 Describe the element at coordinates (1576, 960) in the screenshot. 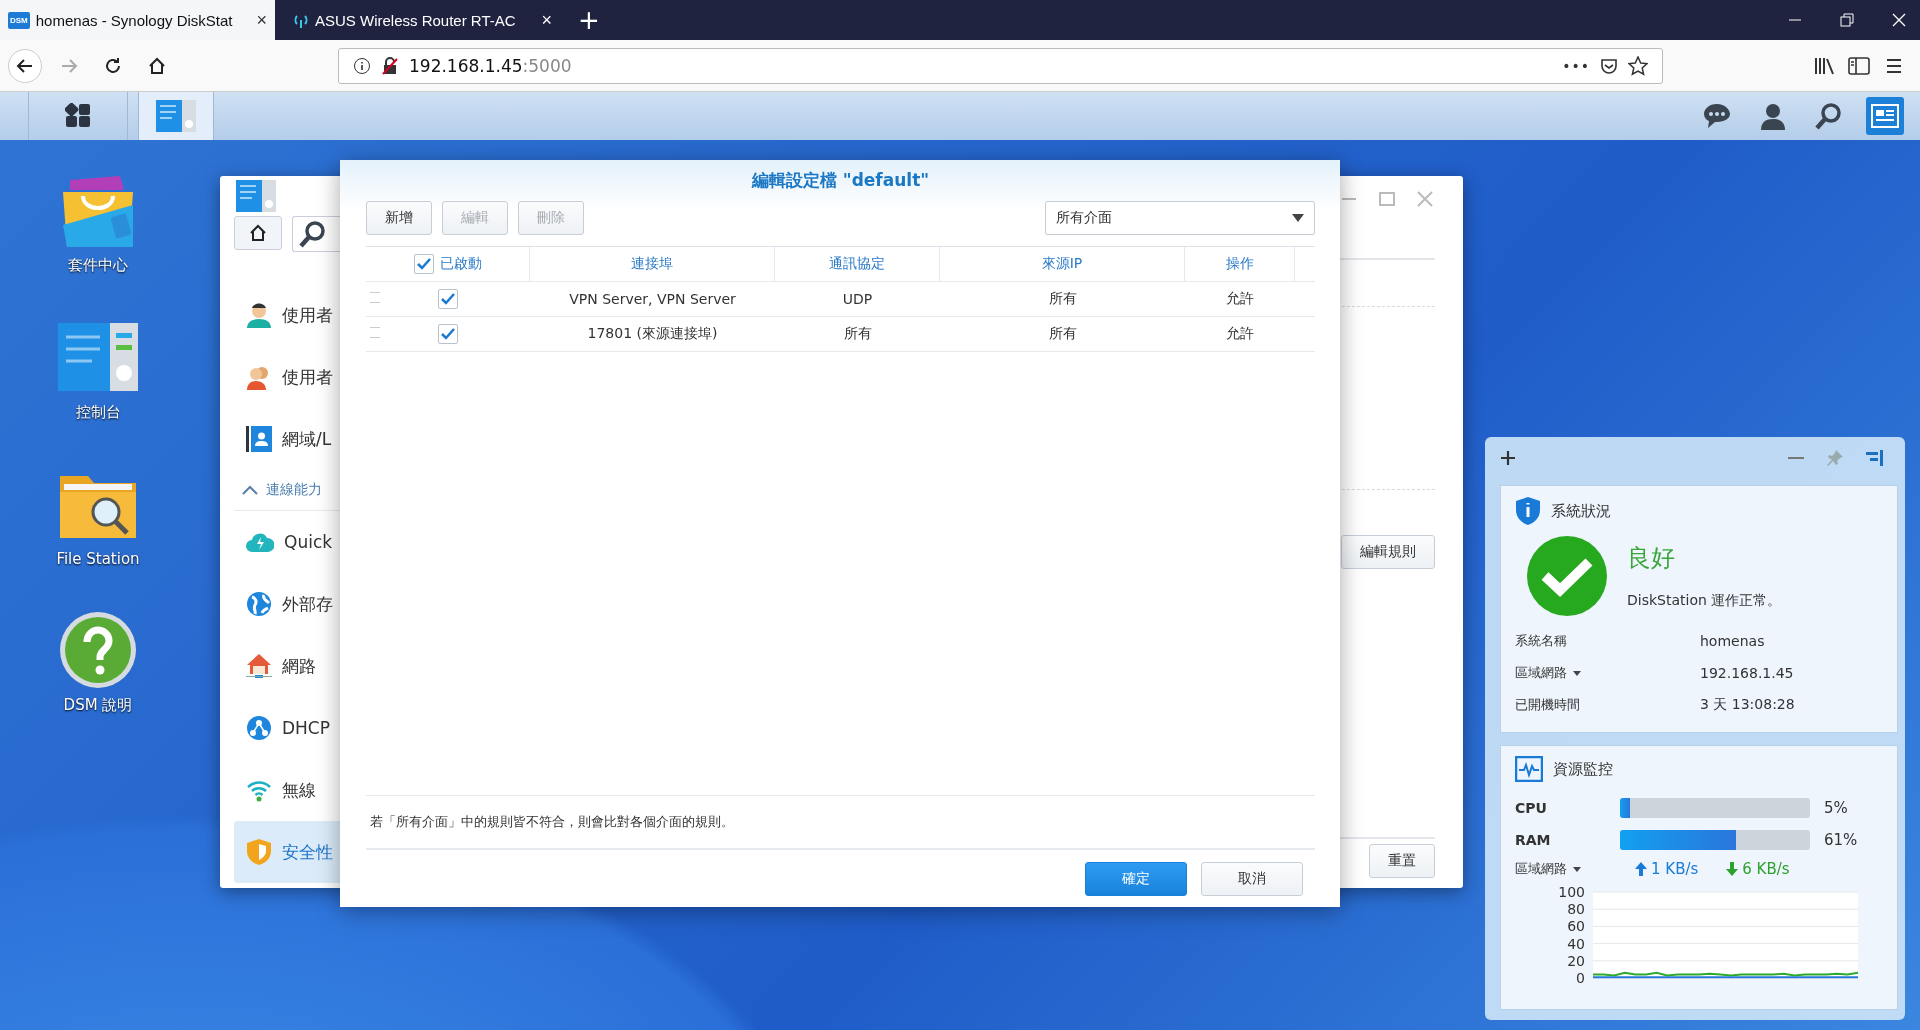

I see `axis-tick-label: 20` at that location.